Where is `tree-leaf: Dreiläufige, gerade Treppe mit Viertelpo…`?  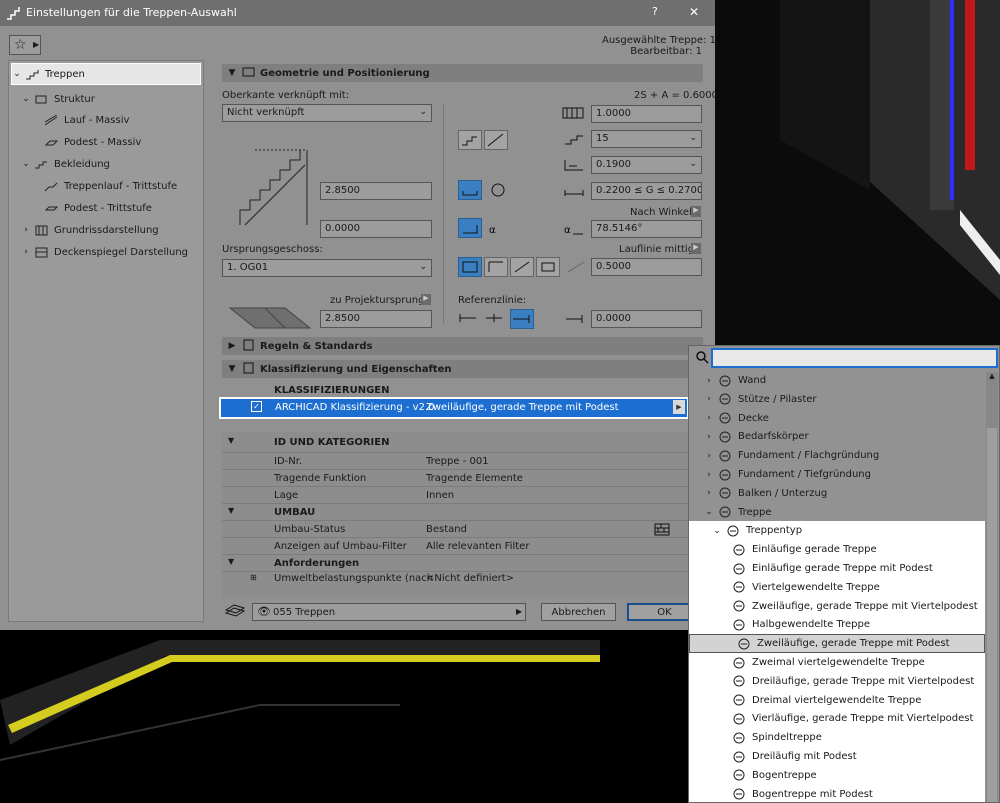 tree-leaf: Dreiläufige, gerade Treppe mit Viertelpo… is located at coordinates (837, 681).